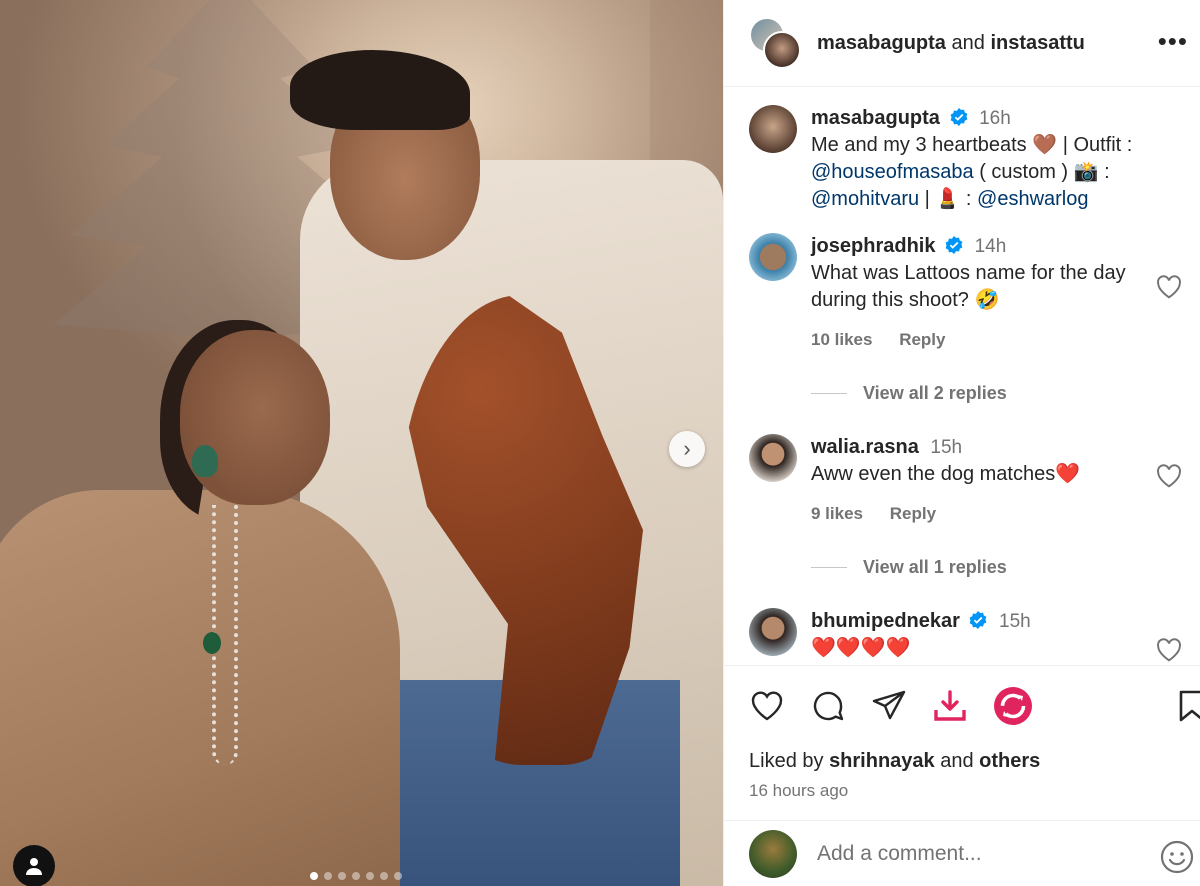 This screenshot has width=1200, height=886. I want to click on post-header: masabagupta and instasattu •••, so click(962, 43).